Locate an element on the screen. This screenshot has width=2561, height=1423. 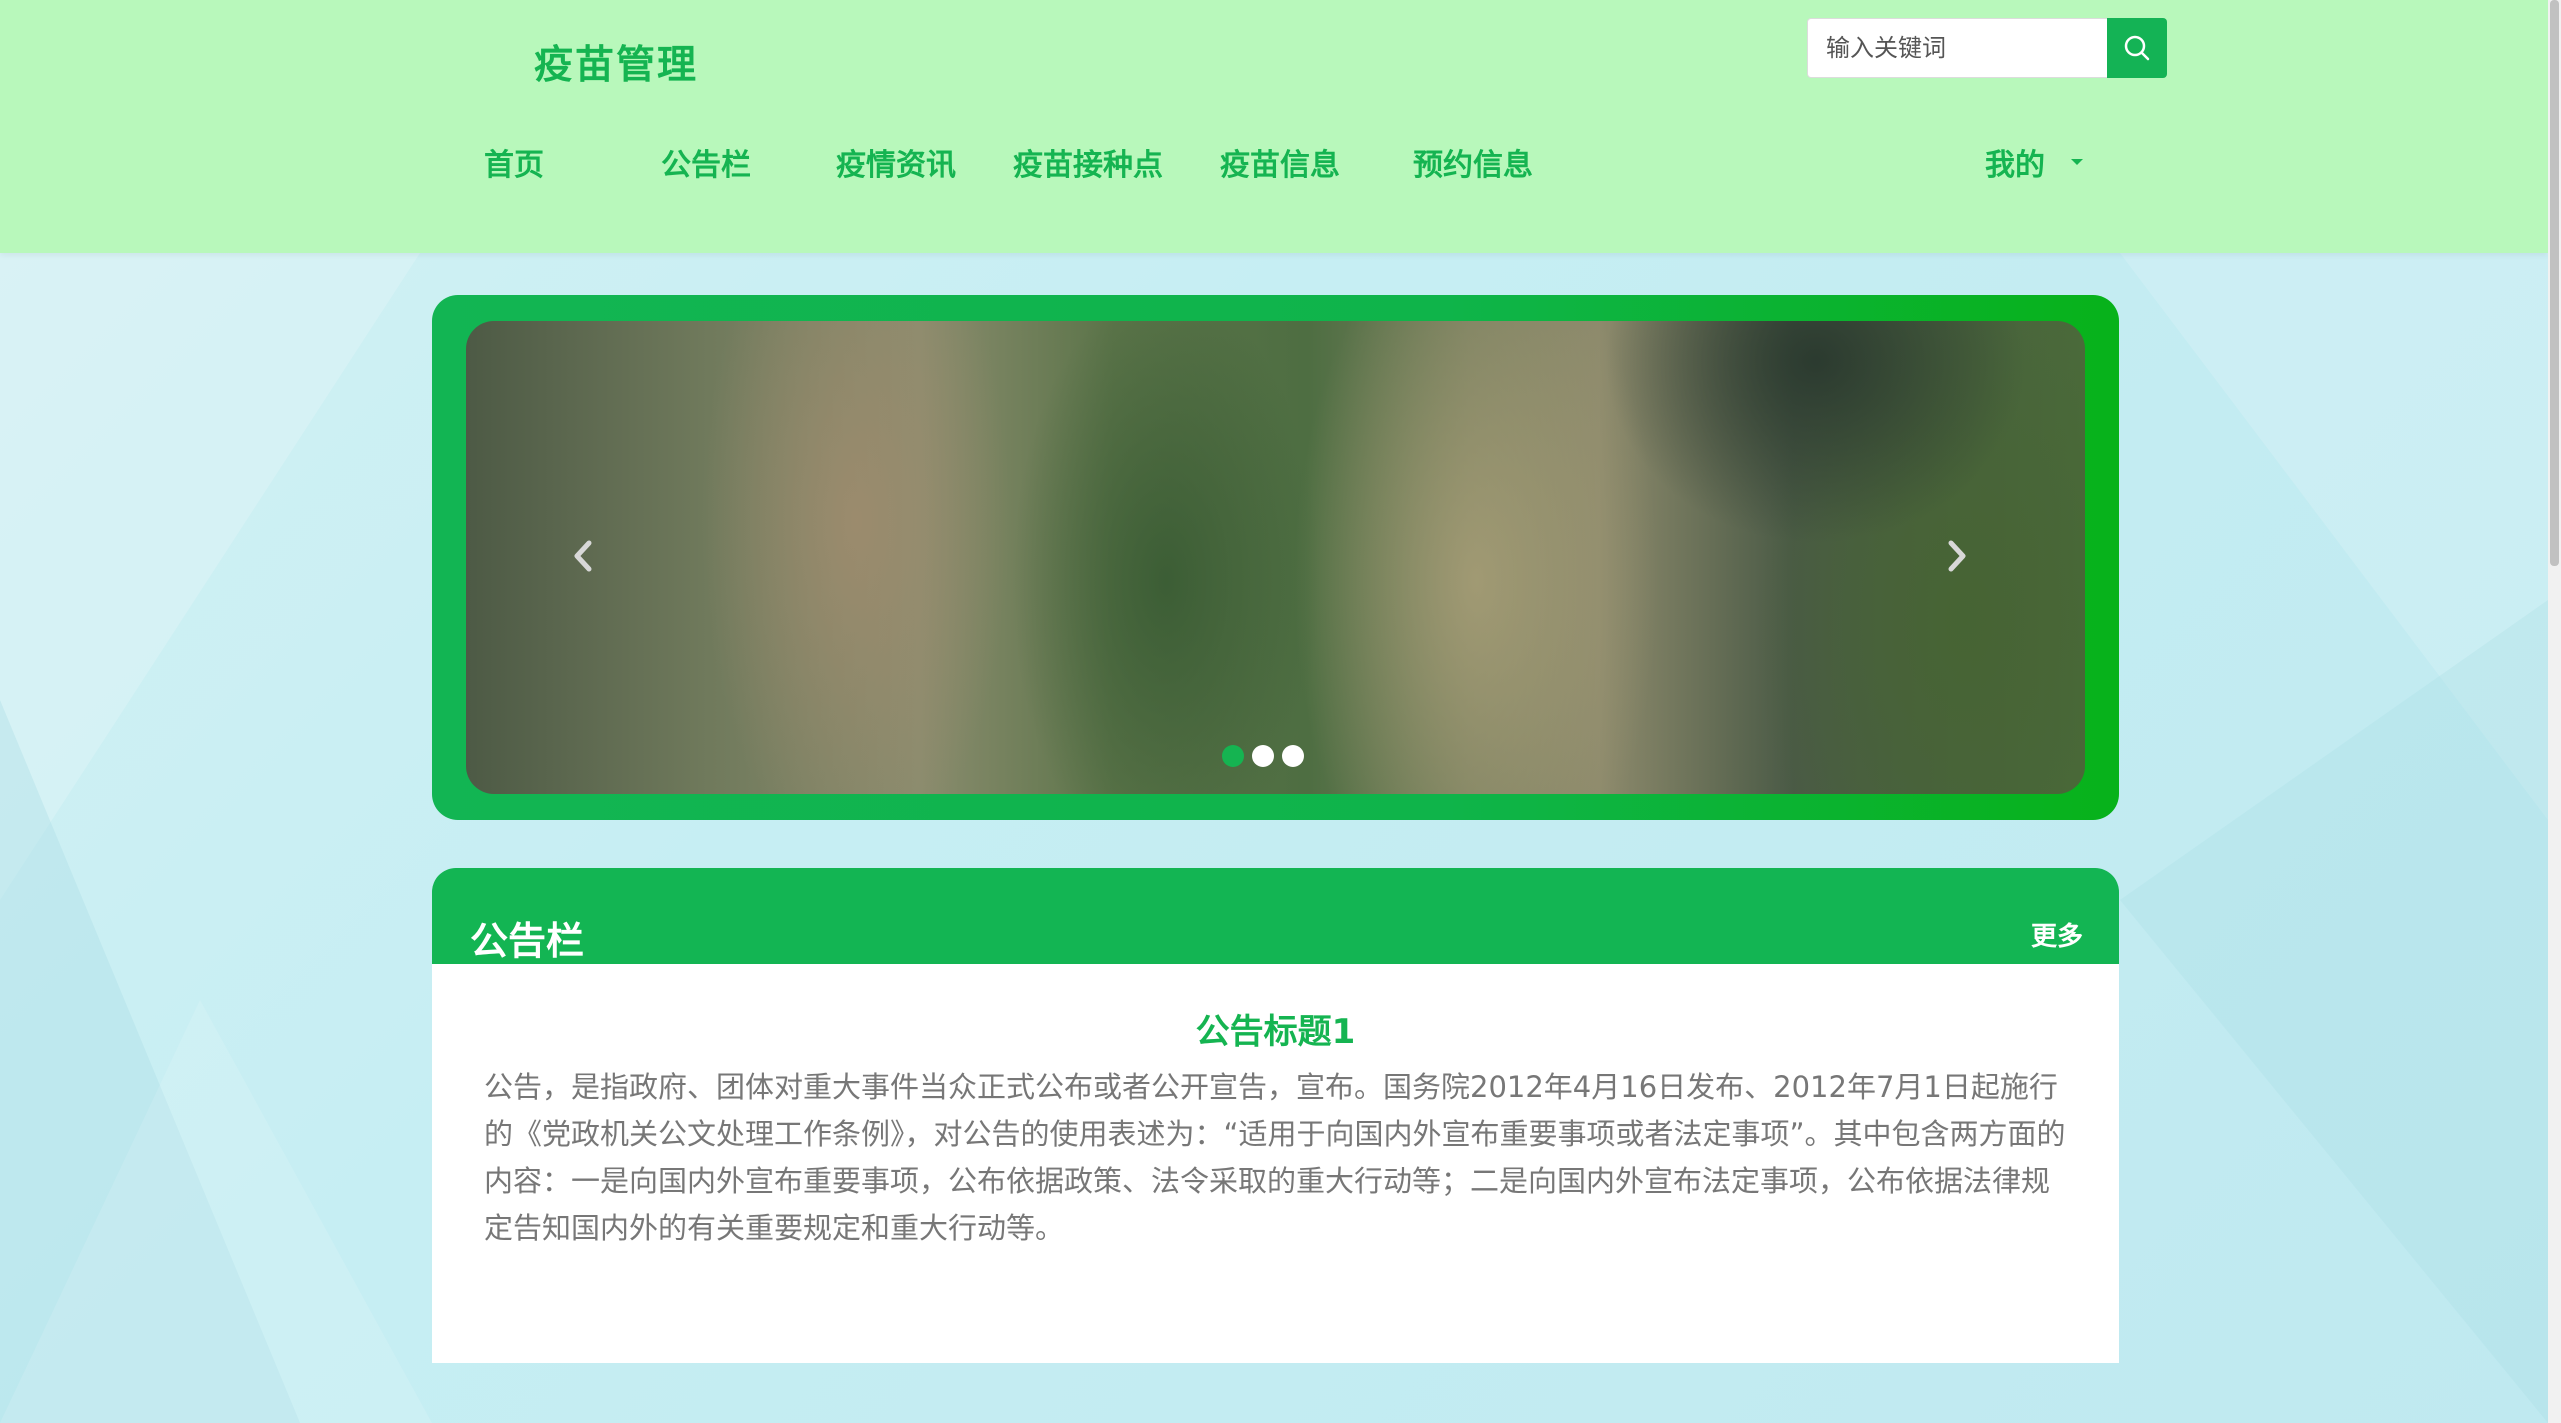
nav-vaccine-info: 疫苗信息 is located at coordinates (1280, 162).